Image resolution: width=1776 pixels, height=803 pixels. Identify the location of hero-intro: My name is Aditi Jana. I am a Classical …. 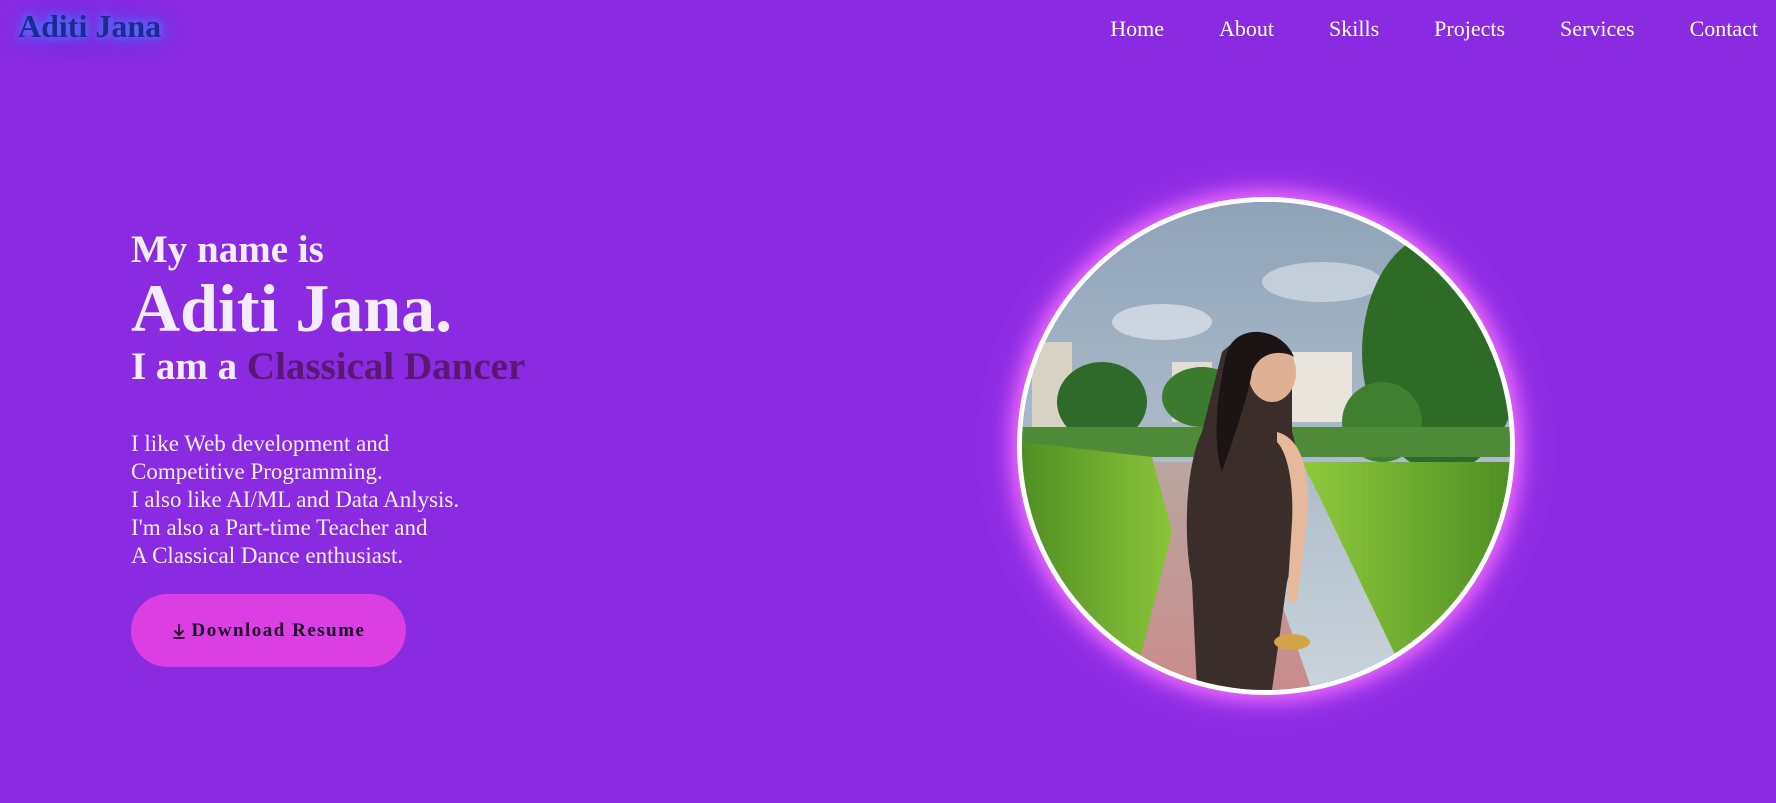
(431, 399).